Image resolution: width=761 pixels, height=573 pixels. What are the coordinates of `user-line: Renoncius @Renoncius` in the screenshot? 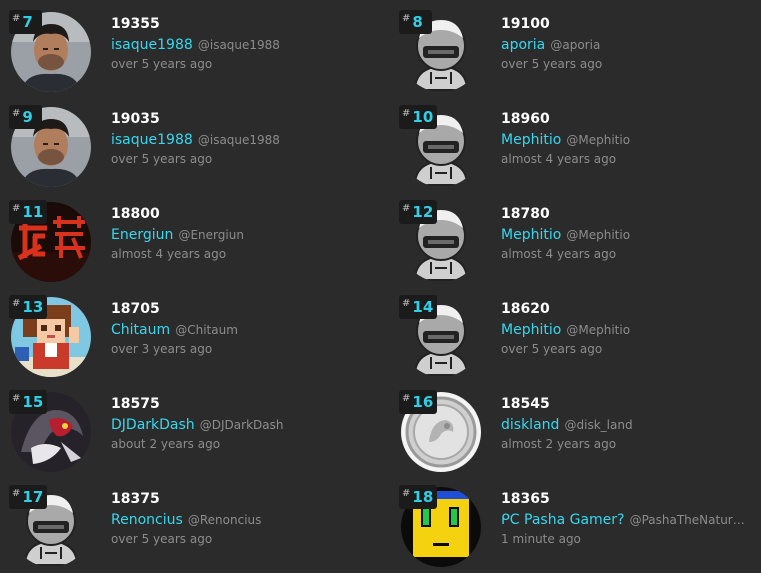 It's located at (246, 519).